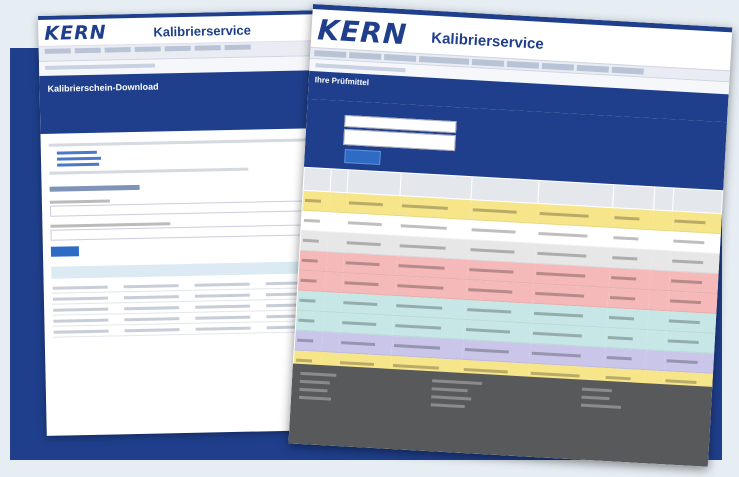  What do you see at coordinates (190, 101) in the screenshot?
I see `page-banner: Kalibrierschein-Download` at bounding box center [190, 101].